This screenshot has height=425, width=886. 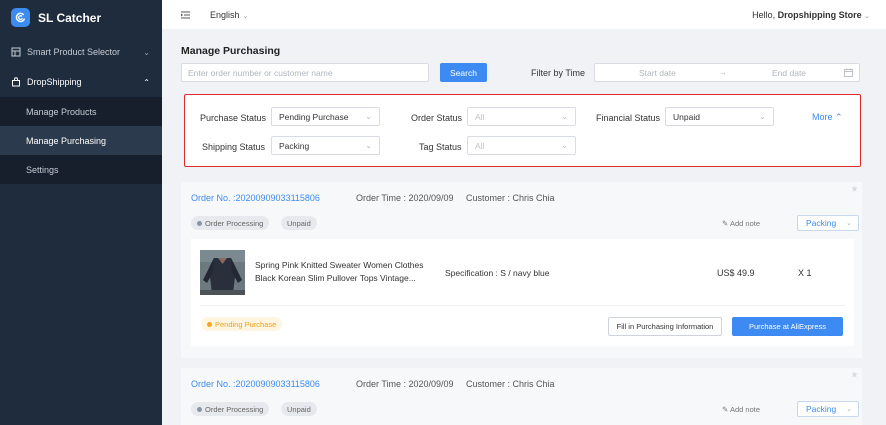 I want to click on user-name: Dropshipping Store, so click(x=819, y=14).